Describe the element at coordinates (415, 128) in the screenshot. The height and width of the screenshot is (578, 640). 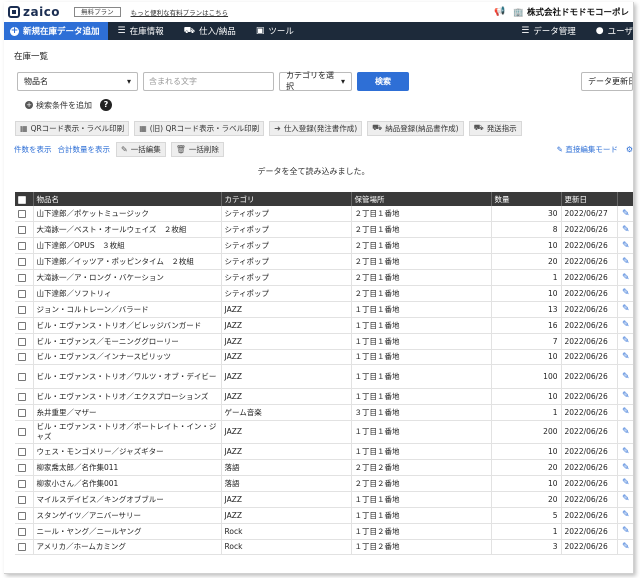
I see `delivery-register-button: ⛟ 納品登録(納品書作成)` at that location.